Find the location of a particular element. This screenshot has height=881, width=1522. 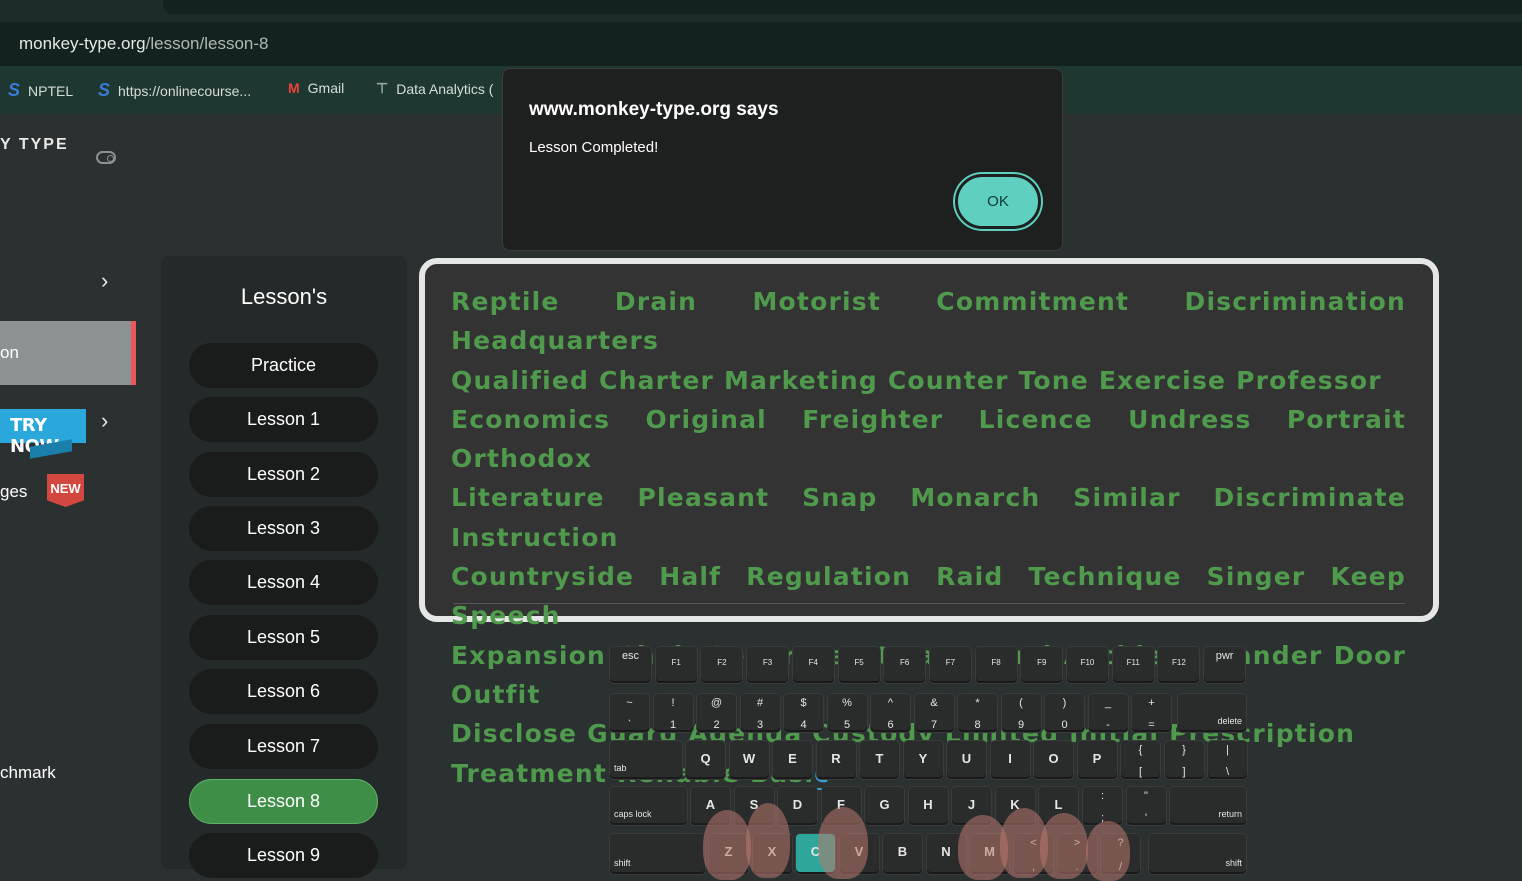

key-num-5: % 5 is located at coordinates (847, 713).